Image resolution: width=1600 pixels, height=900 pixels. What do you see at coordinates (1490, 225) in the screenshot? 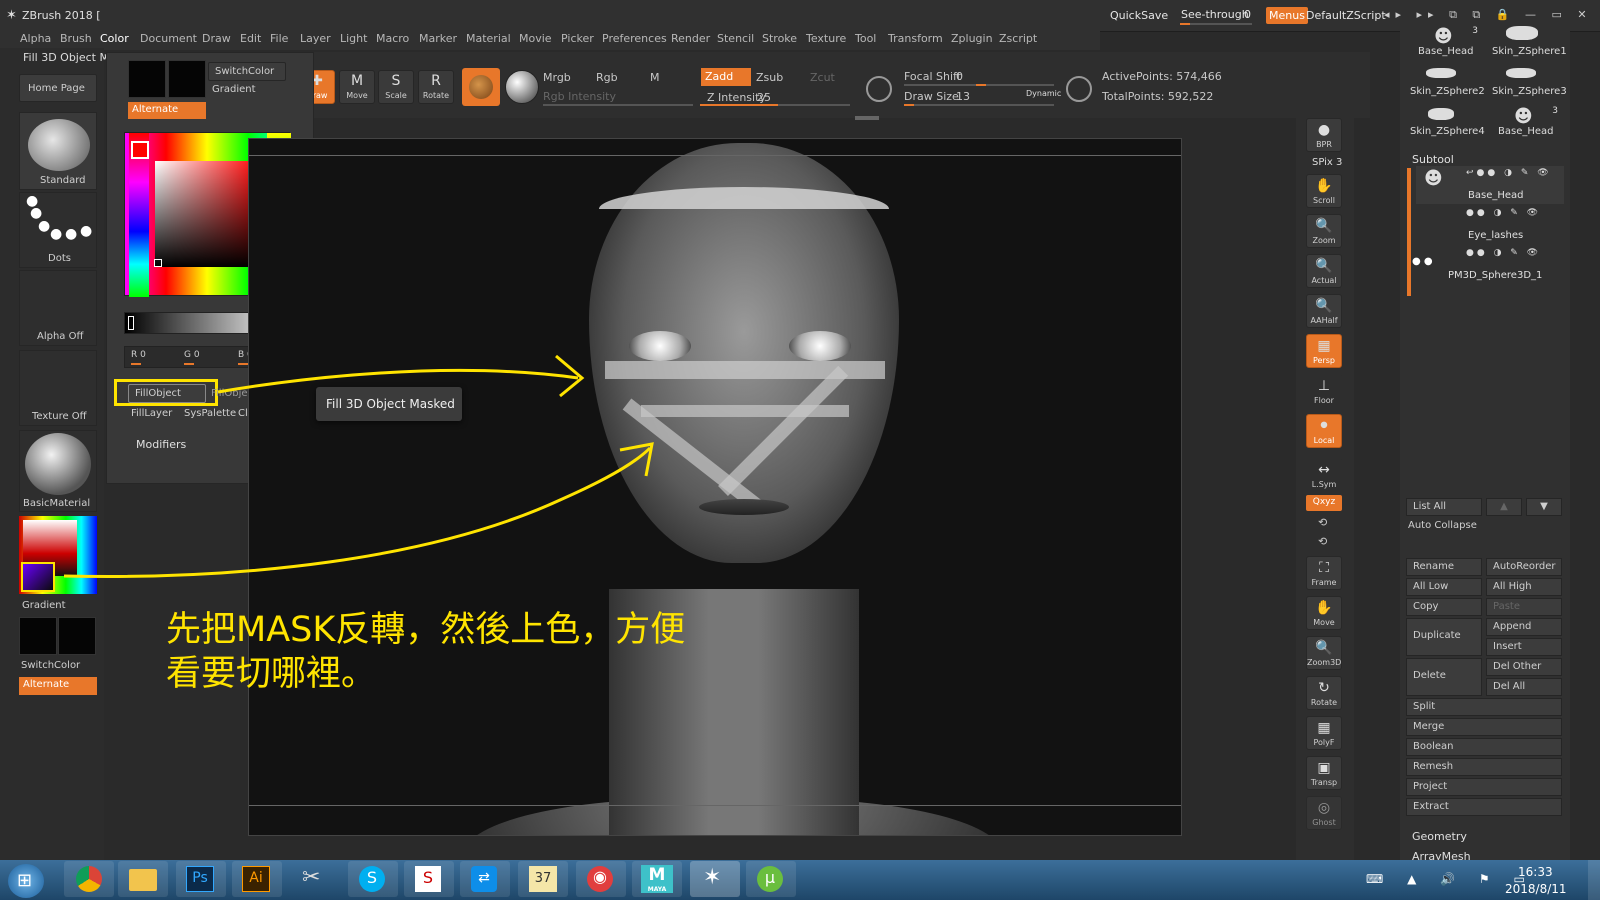
I see `subtool-item-eye-lashes: ●● ◑ ✎ 👁 Eye_lashes` at bounding box center [1490, 225].